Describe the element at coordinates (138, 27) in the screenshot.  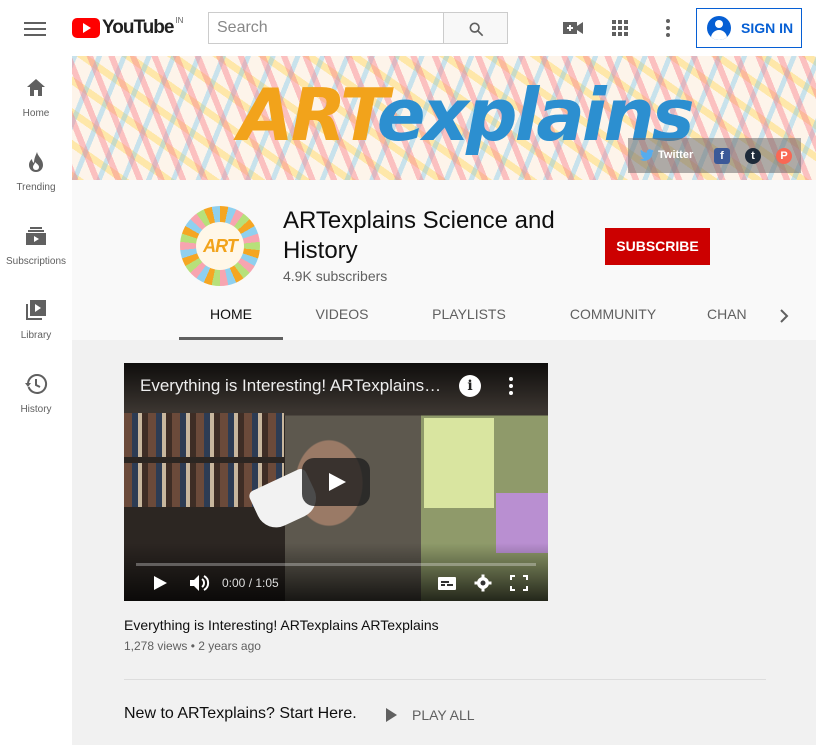
I see `logo-text: YouTube` at that location.